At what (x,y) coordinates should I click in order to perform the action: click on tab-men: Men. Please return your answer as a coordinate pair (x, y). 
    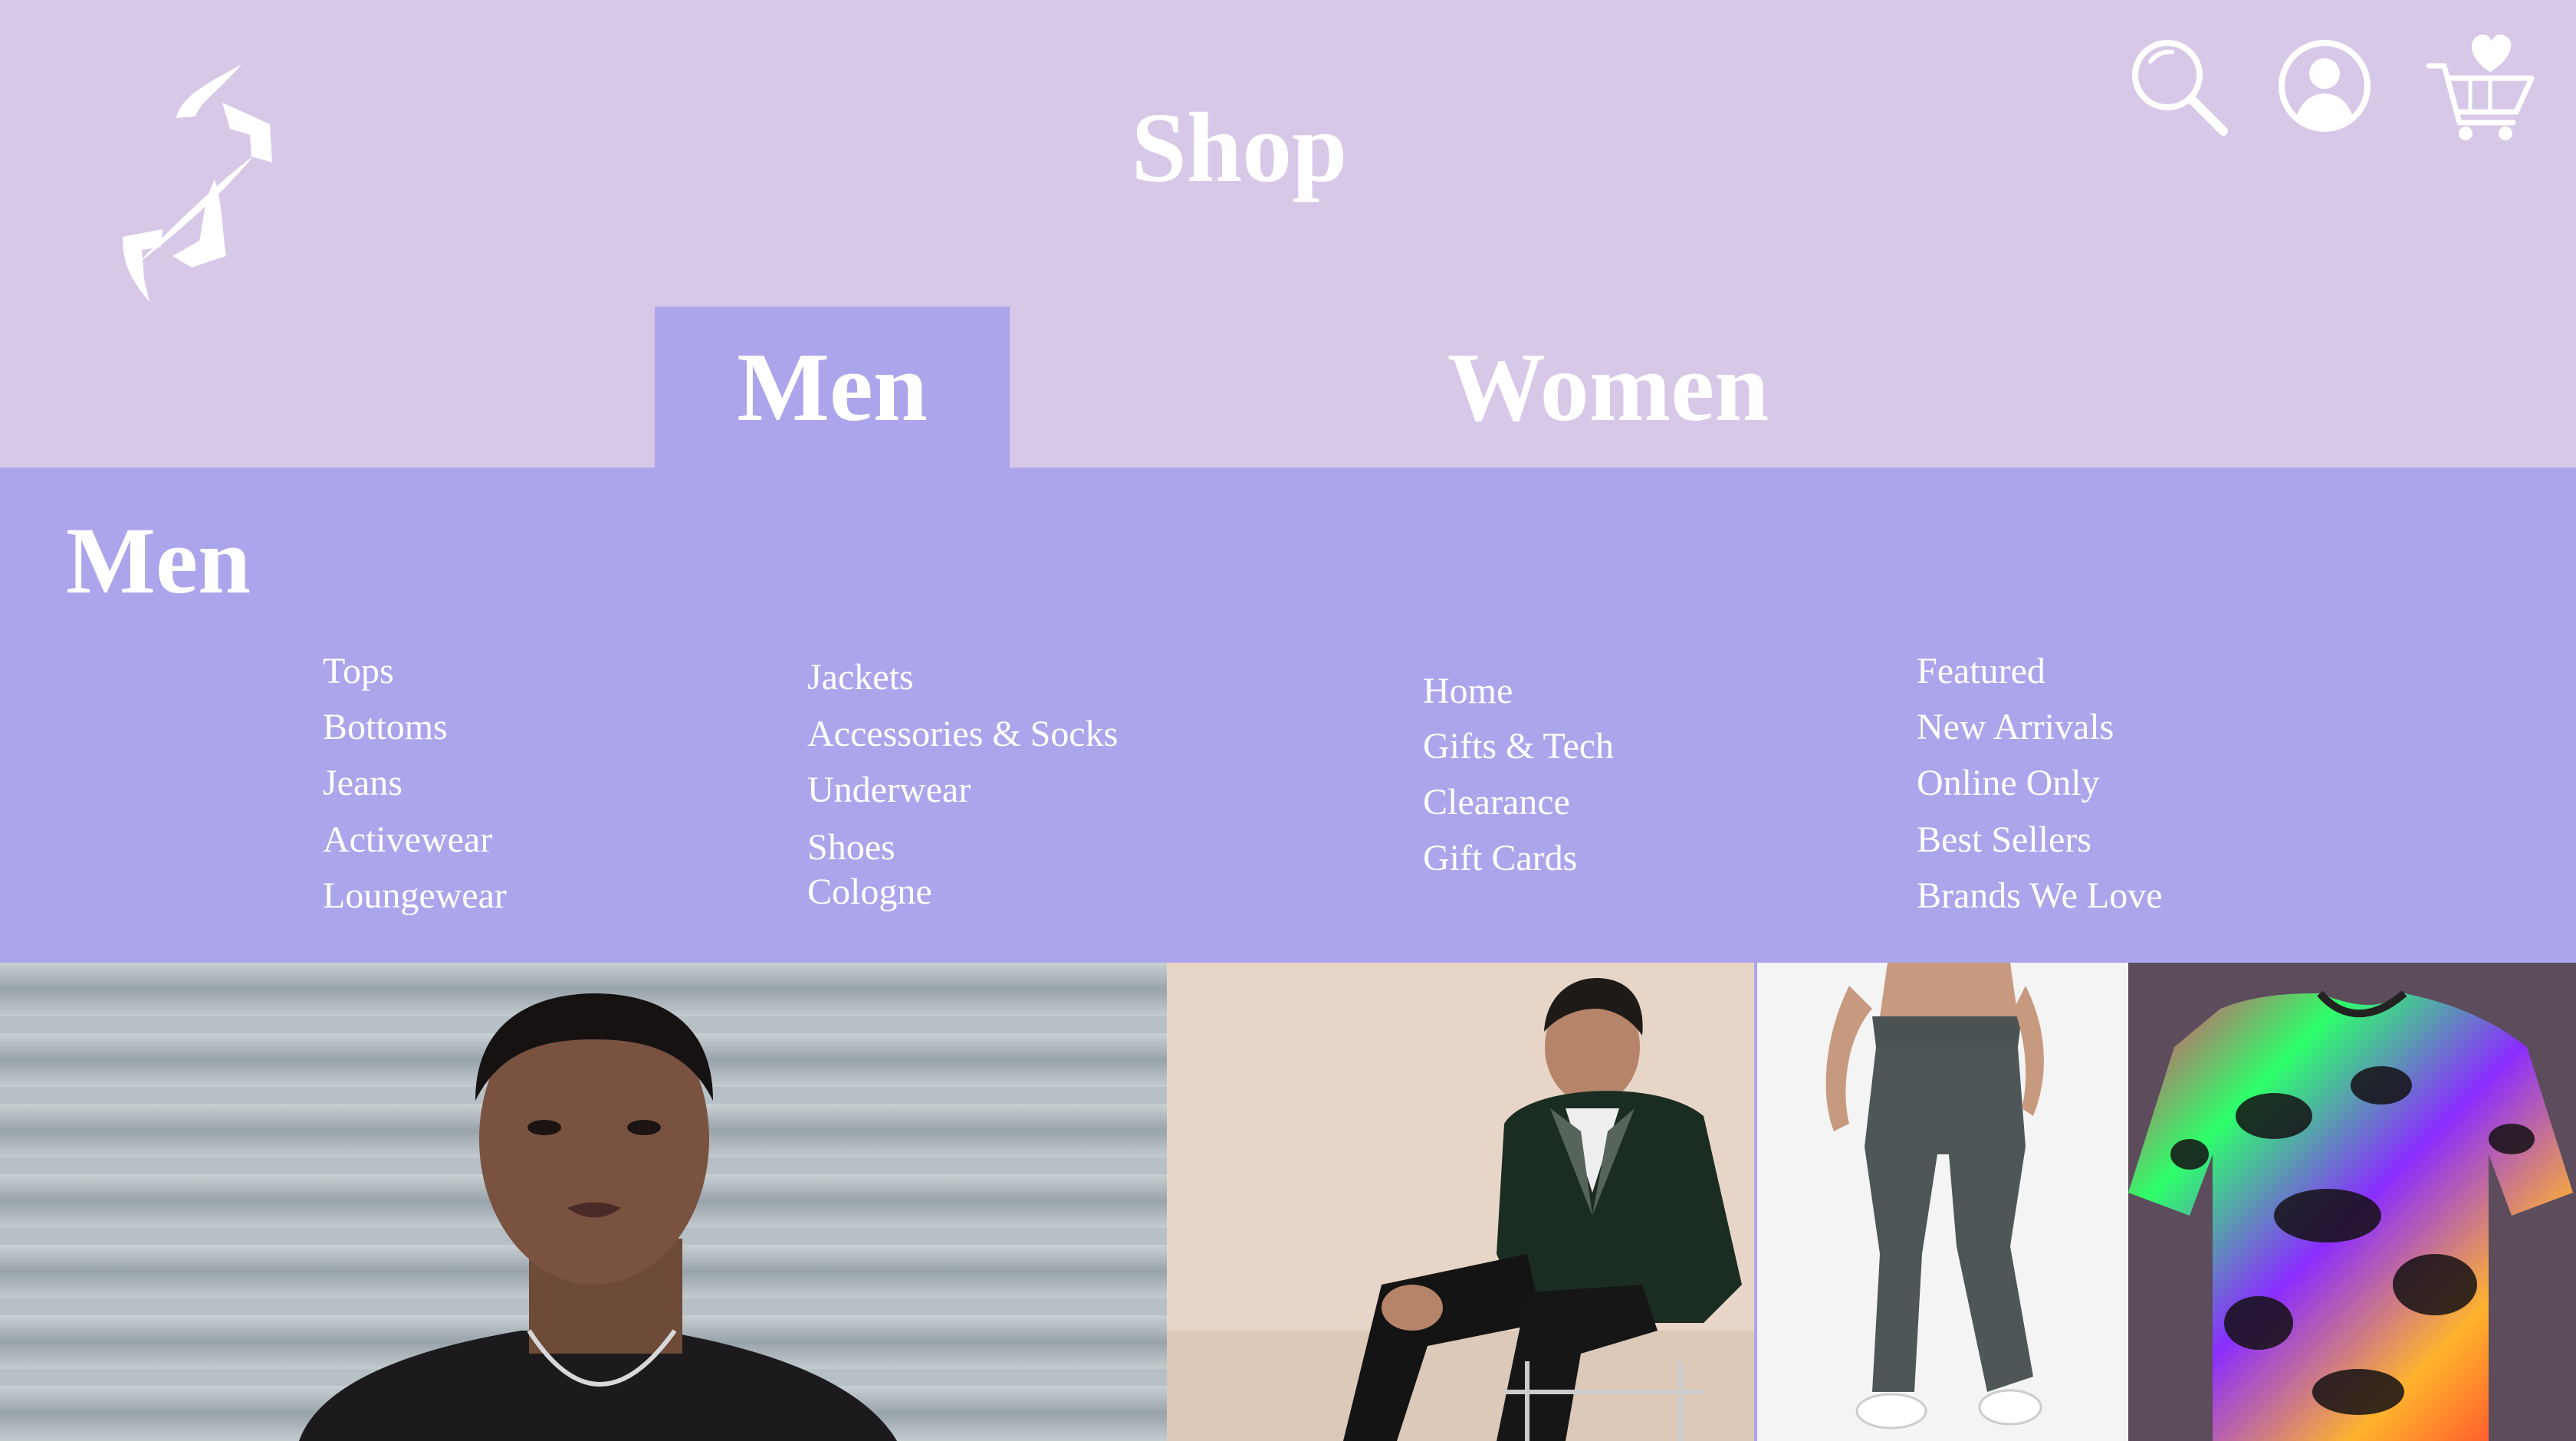
    Looking at the image, I should click on (832, 387).